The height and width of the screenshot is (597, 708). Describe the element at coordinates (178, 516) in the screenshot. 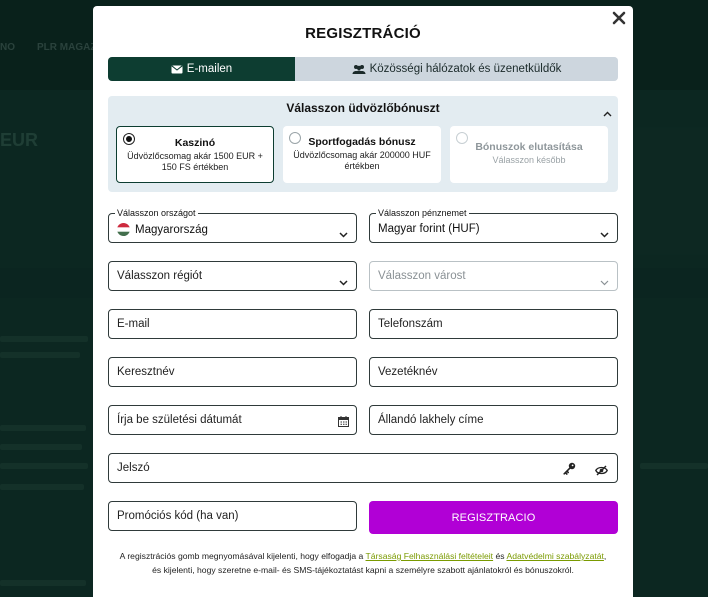

I see `promo-code-placeholder: Promóciós kód (ha van)` at that location.